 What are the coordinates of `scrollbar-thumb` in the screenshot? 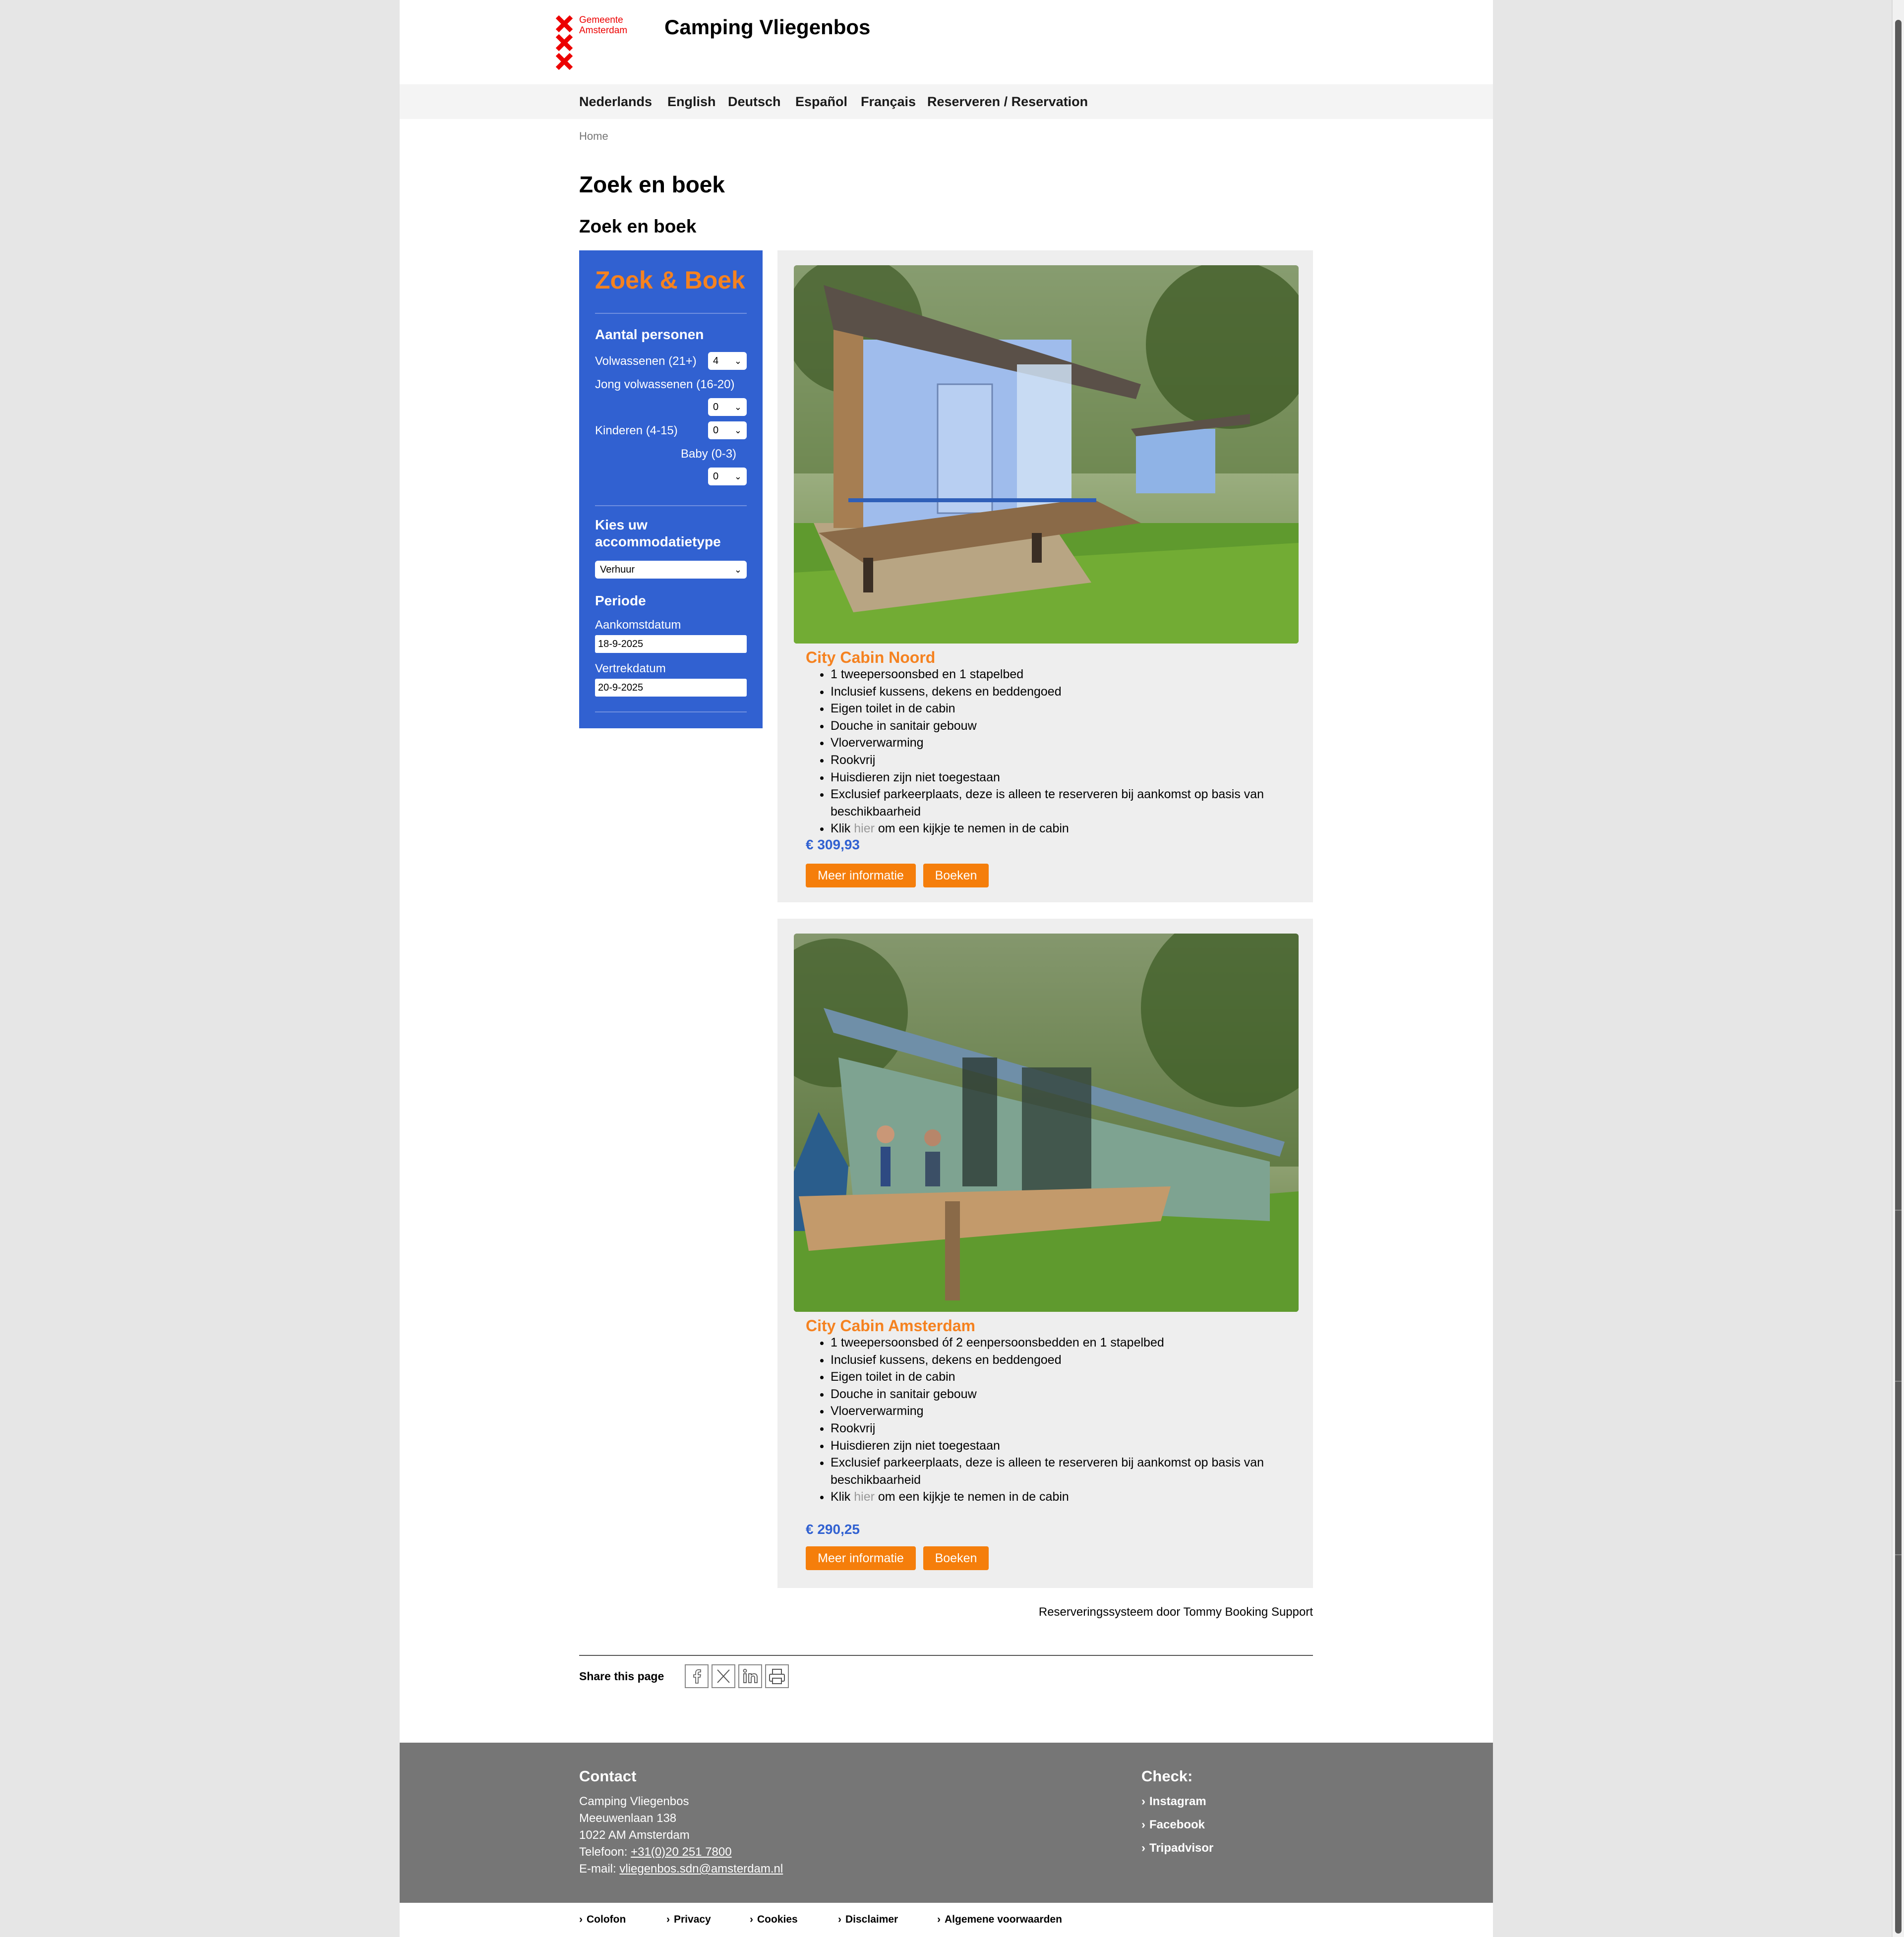 It's located at (1898, 977).